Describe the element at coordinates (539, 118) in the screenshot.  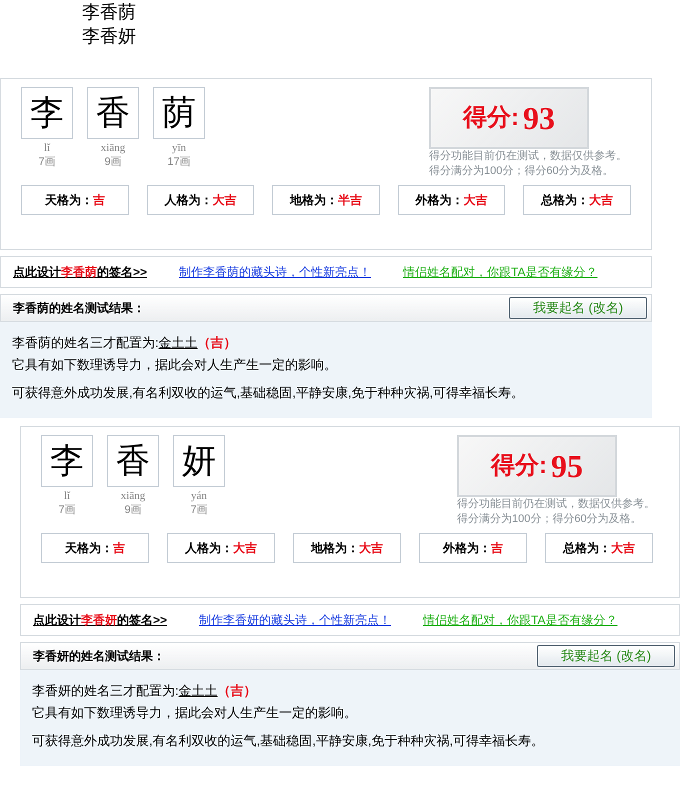
I see `score-value: 93` at that location.